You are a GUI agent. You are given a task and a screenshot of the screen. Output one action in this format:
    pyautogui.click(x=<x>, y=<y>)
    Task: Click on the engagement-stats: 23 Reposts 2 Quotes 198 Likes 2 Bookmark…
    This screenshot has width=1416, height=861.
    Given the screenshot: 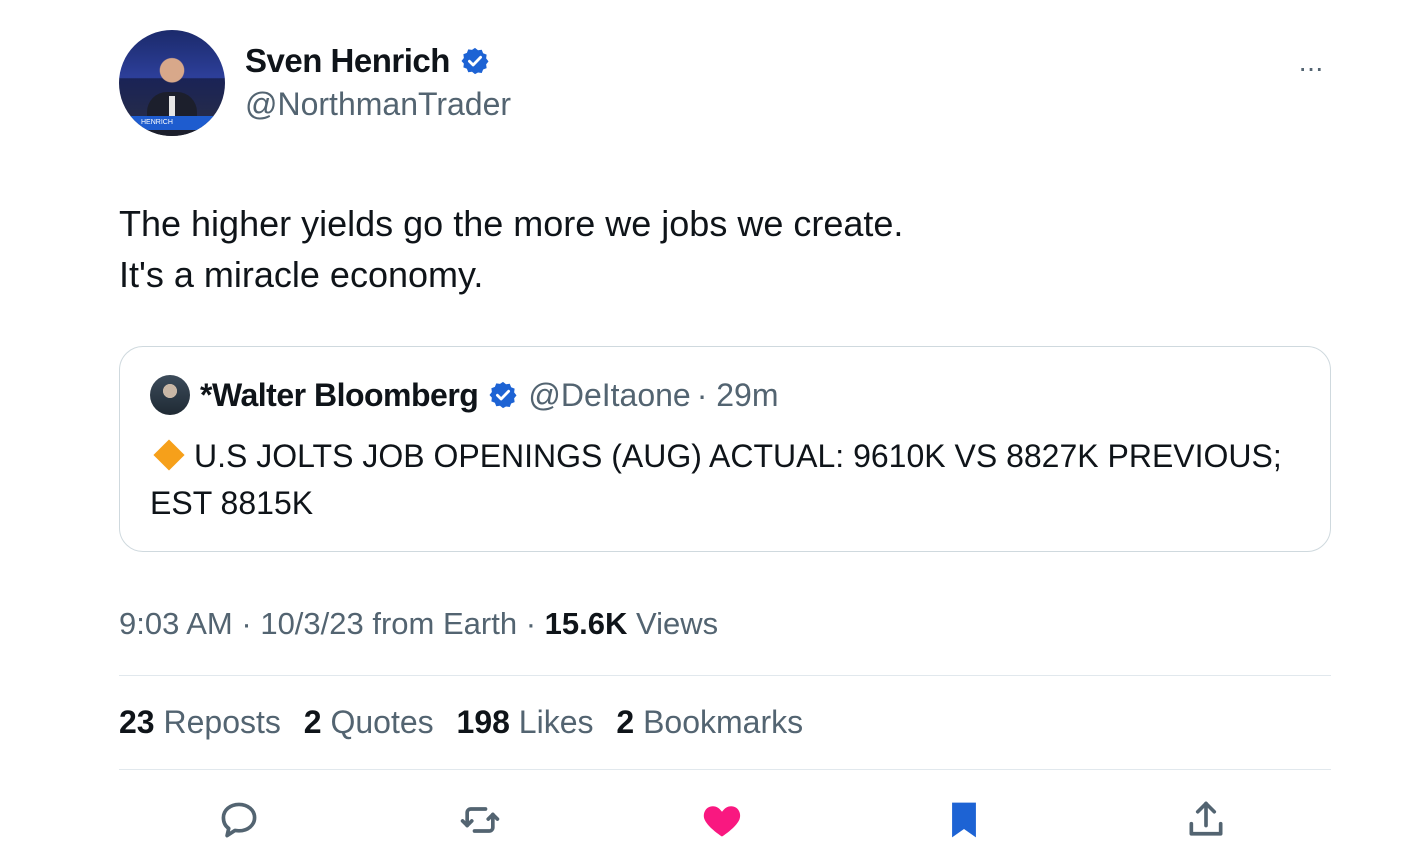 What is the action you would take?
    pyautogui.click(x=468, y=722)
    